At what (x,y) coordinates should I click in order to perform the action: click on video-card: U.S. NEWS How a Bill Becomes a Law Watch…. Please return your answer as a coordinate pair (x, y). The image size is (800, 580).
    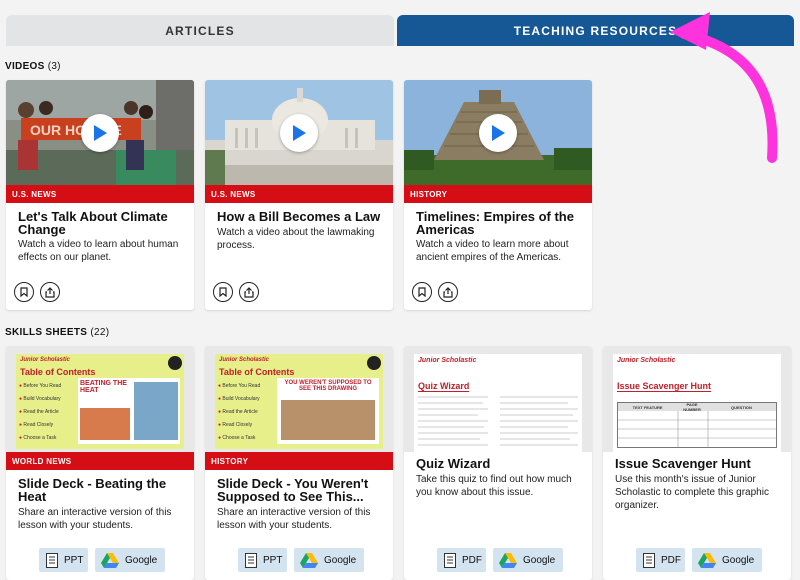
    Looking at the image, I should click on (299, 195).